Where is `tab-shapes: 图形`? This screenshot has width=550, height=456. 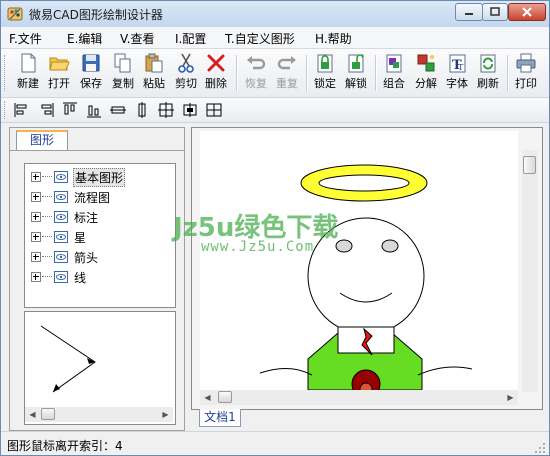 tab-shapes: 图形 is located at coordinates (42, 140).